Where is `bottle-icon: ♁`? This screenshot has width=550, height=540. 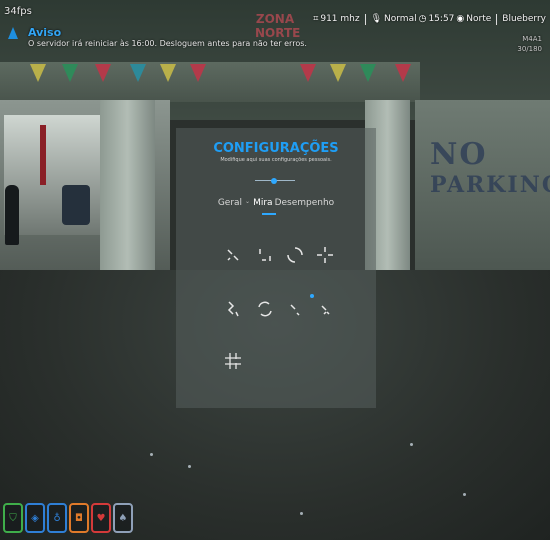 bottle-icon: ♁ is located at coordinates (57, 518).